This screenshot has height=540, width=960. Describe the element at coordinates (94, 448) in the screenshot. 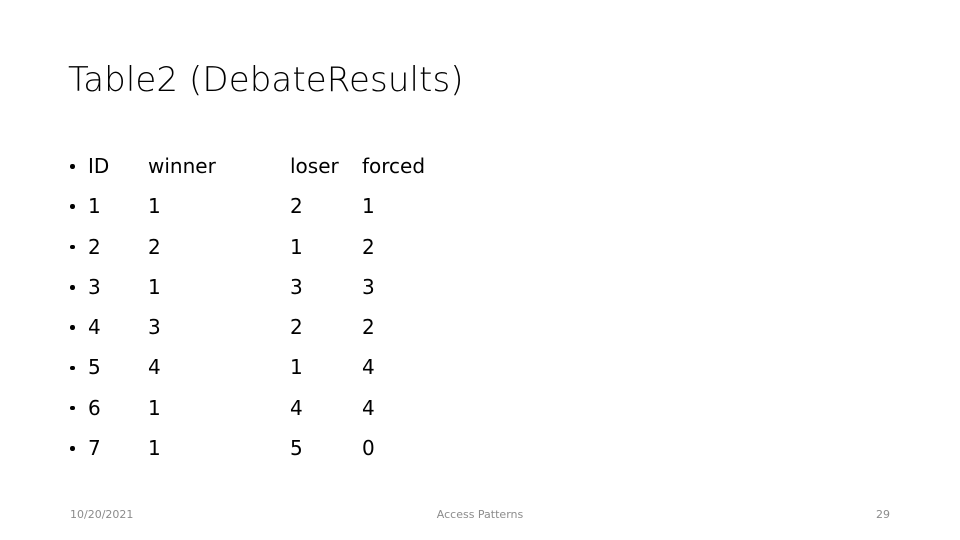

I see `cell-id: 7` at that location.